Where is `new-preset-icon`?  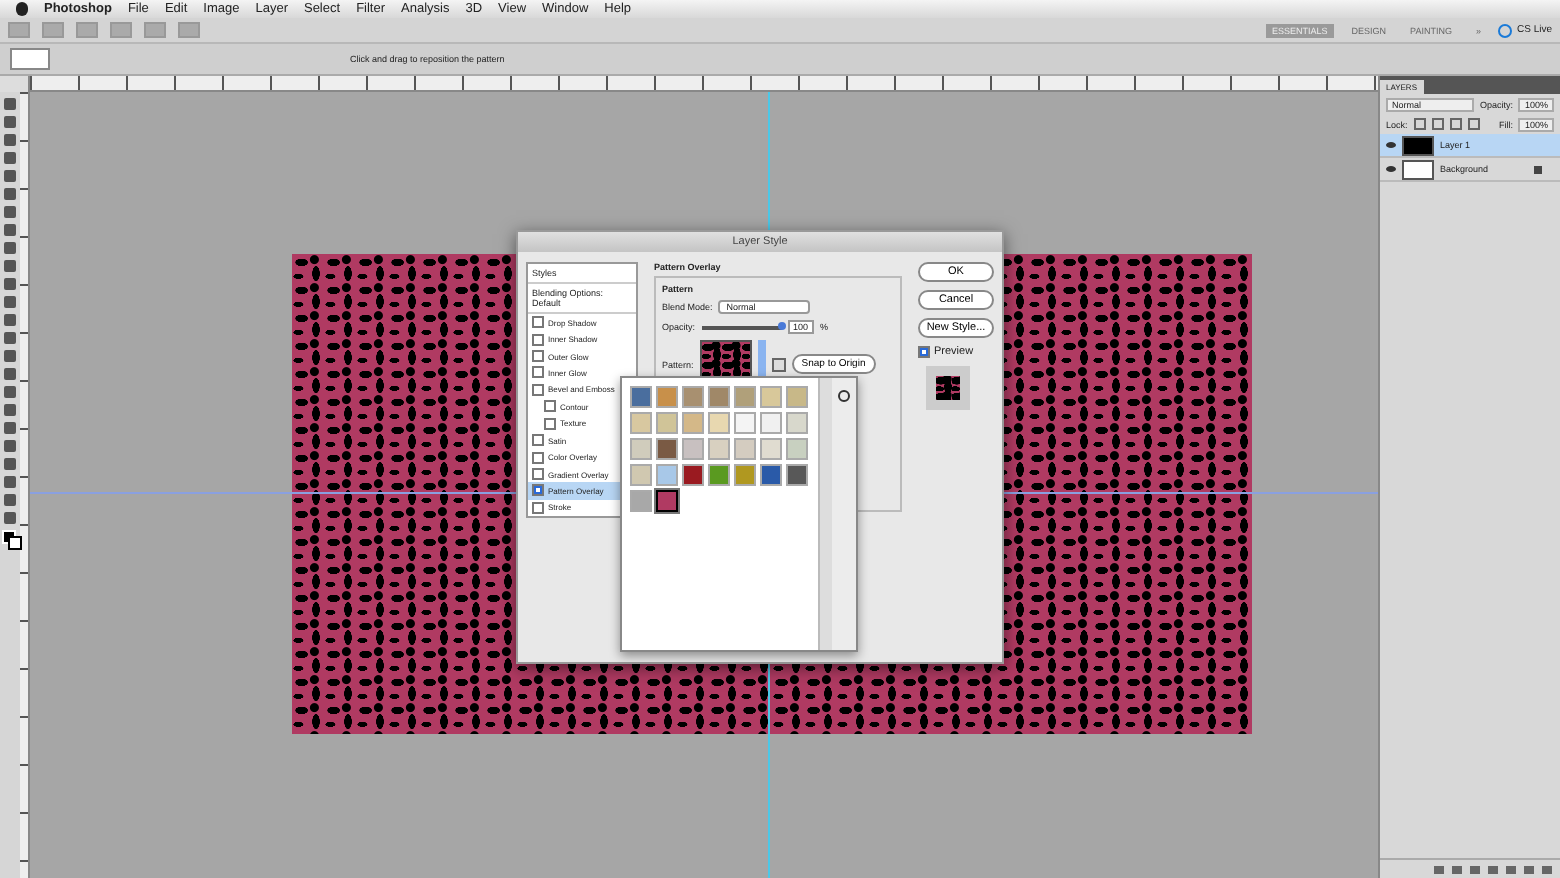 new-preset-icon is located at coordinates (778, 364).